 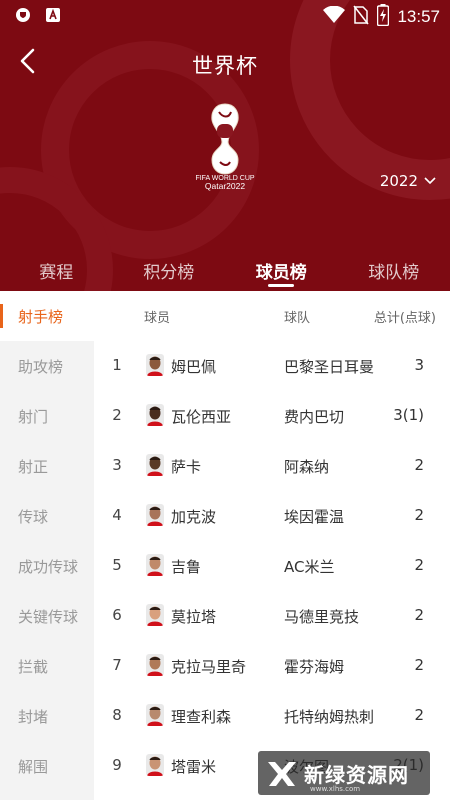 I want to click on goal-total: 3(1), so click(x=408, y=415).